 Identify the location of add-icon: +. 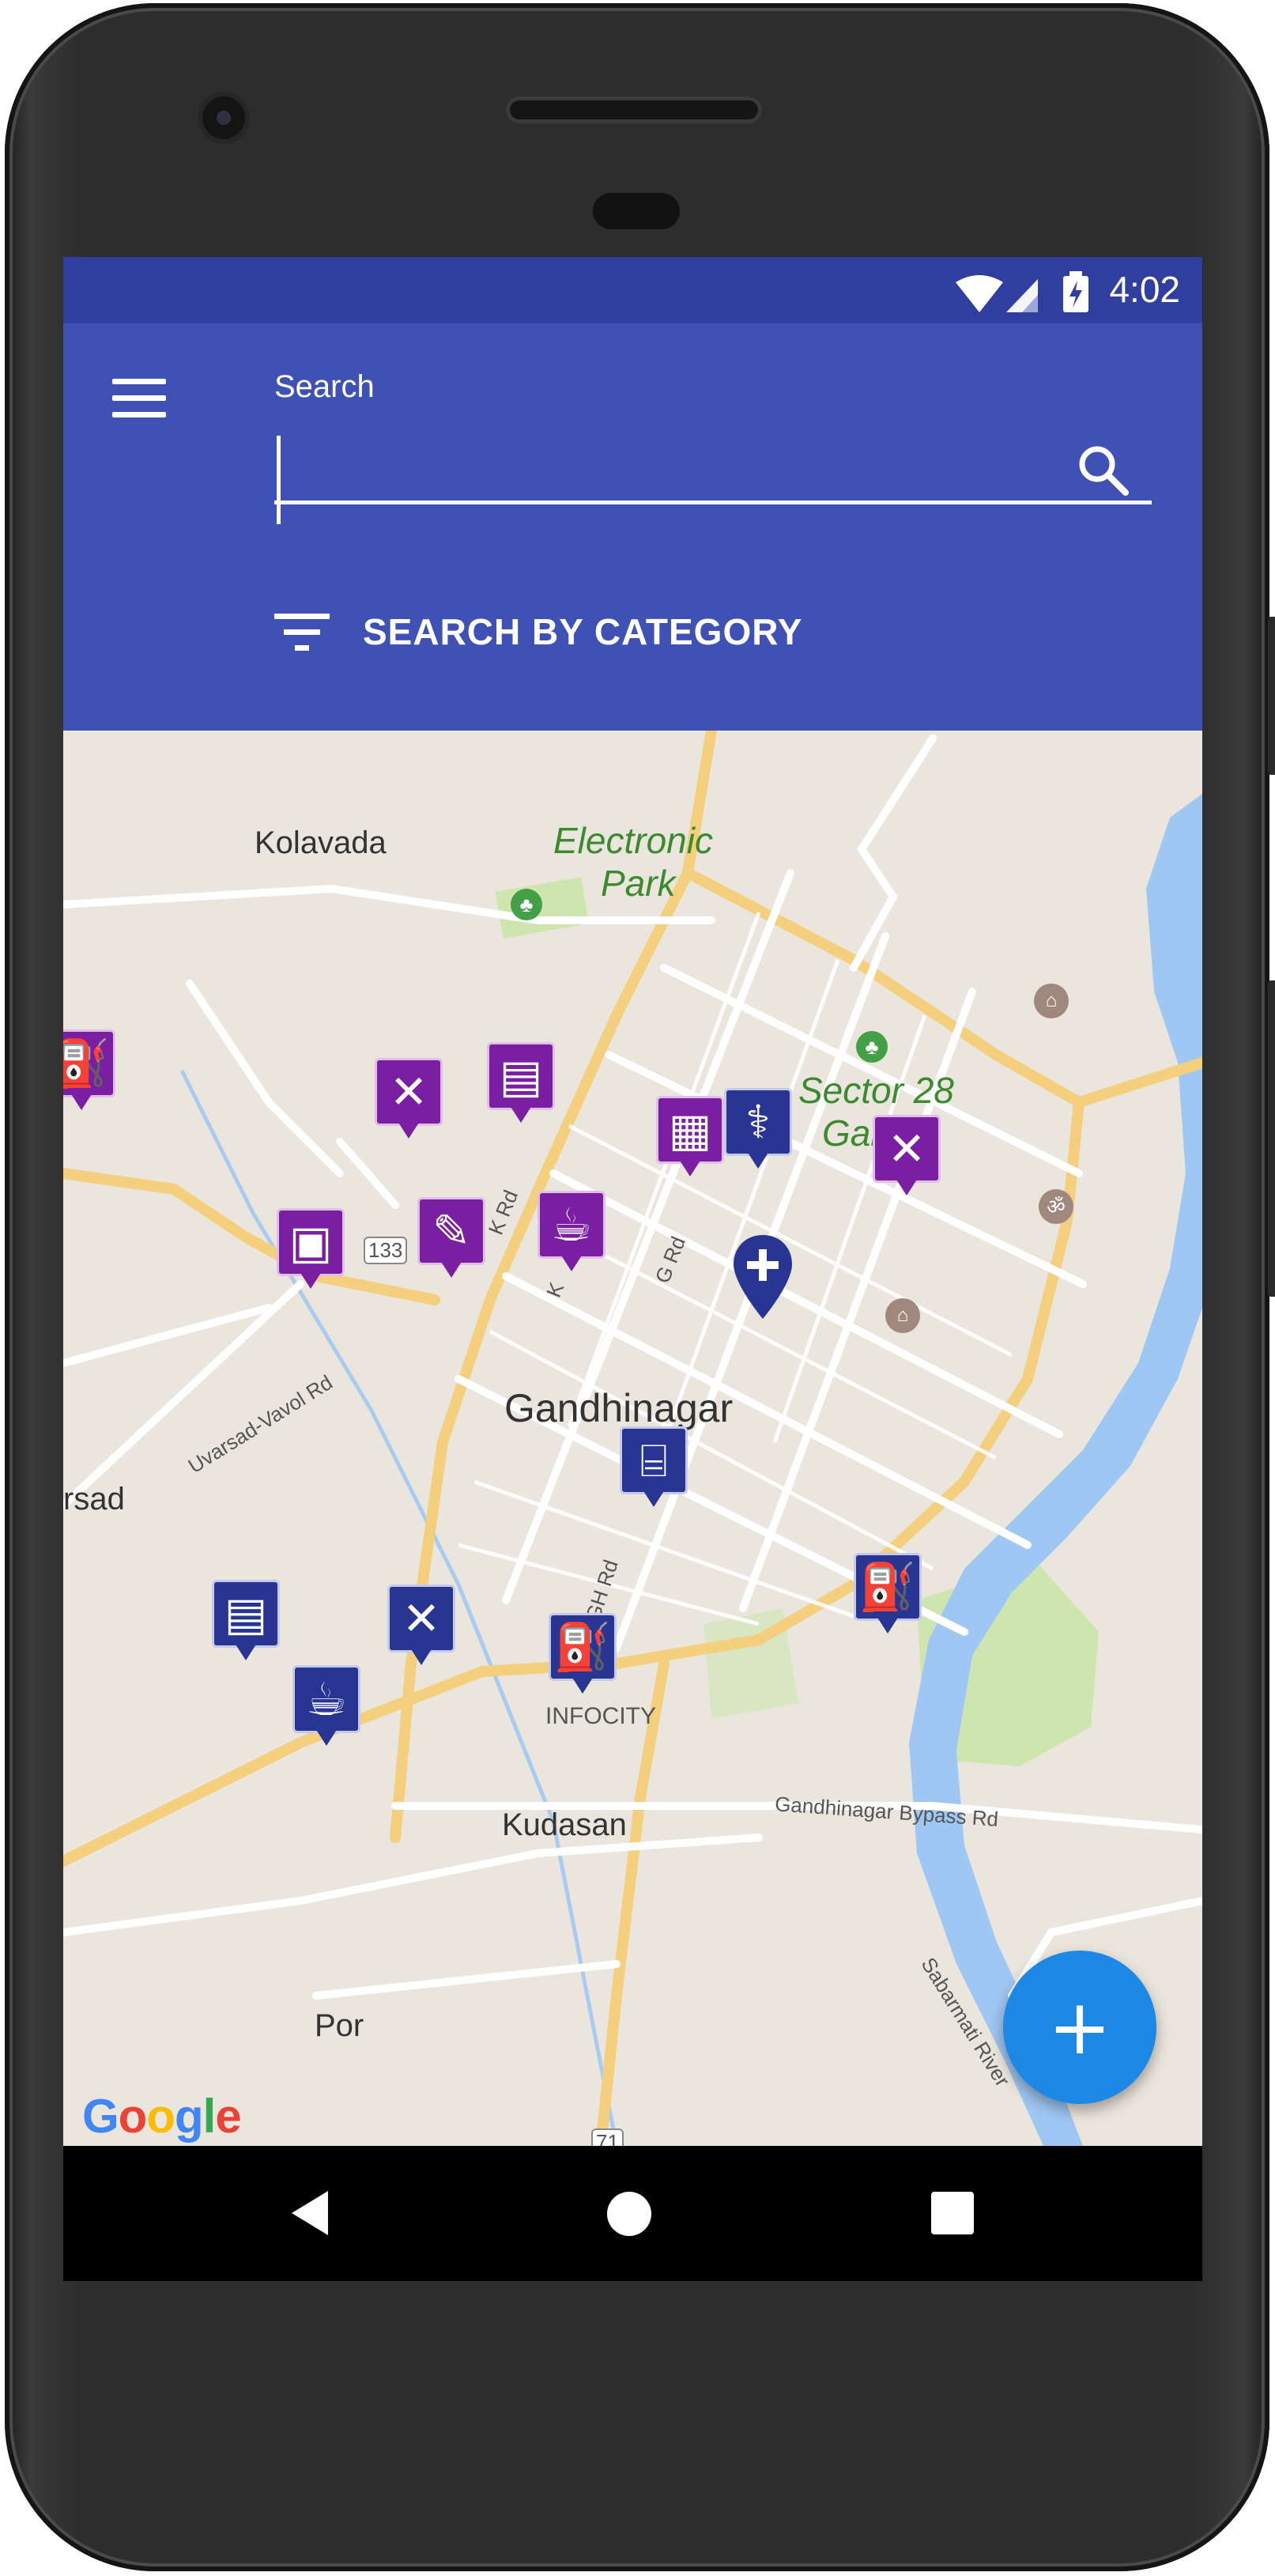
(1080, 2027).